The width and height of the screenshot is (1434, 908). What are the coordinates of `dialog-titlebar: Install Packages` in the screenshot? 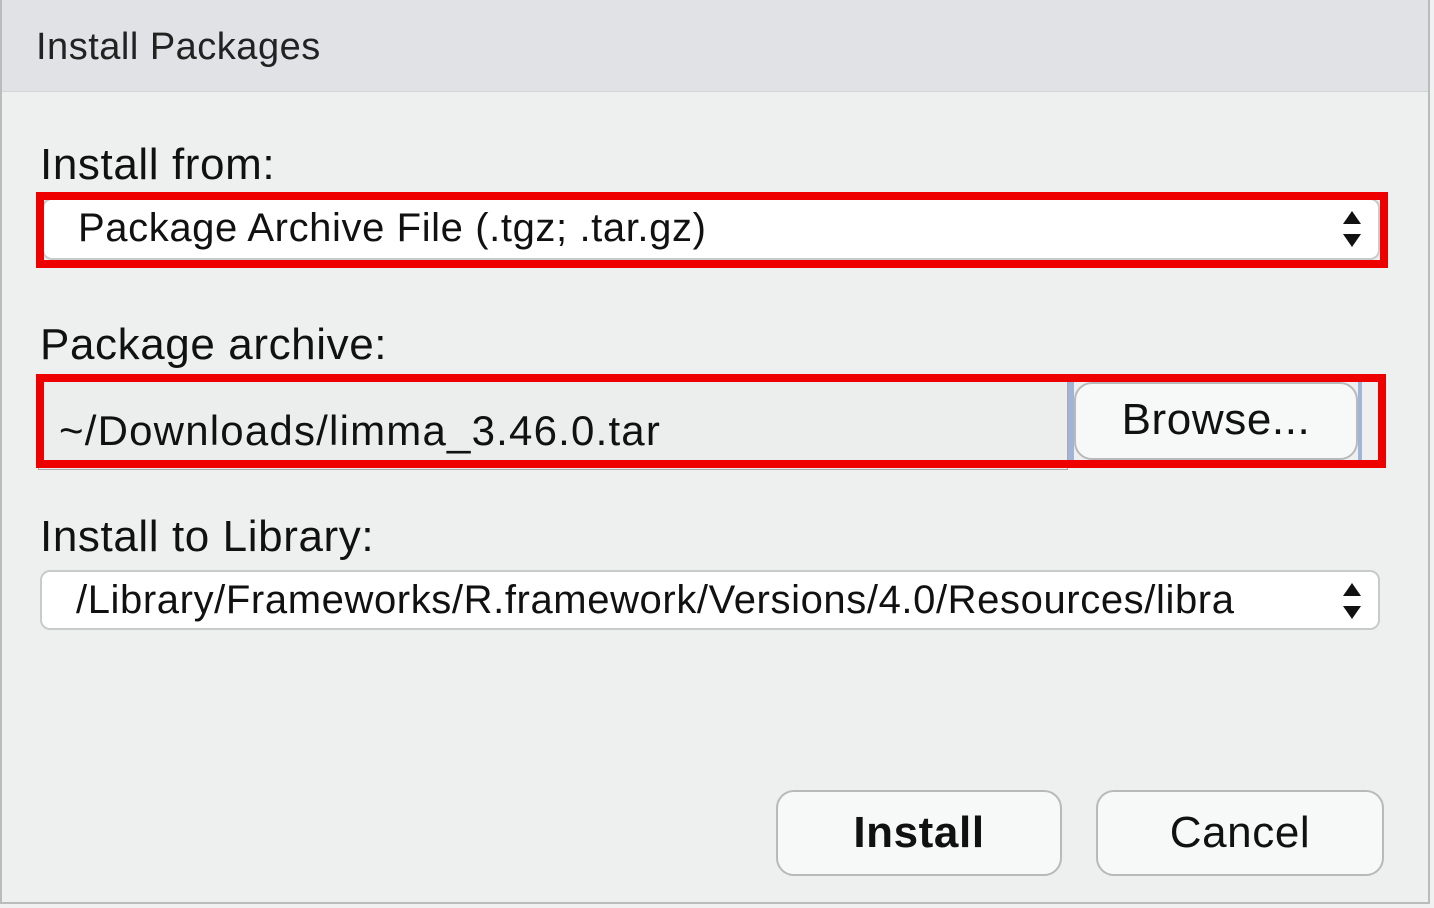 It's located at (715, 46).